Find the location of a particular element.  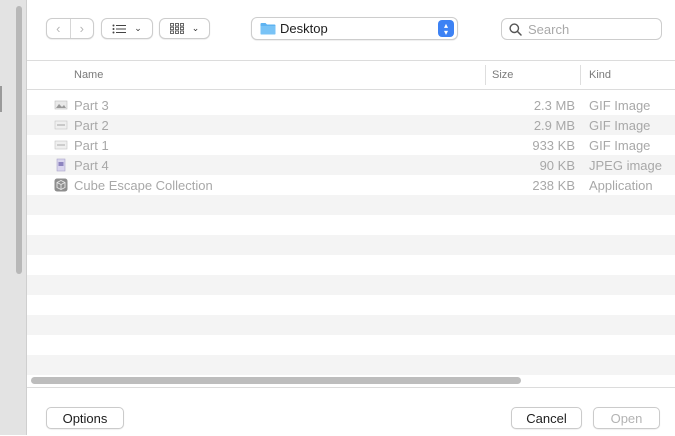

location-popup: Desktop ▴ ▾ is located at coordinates (354, 28).